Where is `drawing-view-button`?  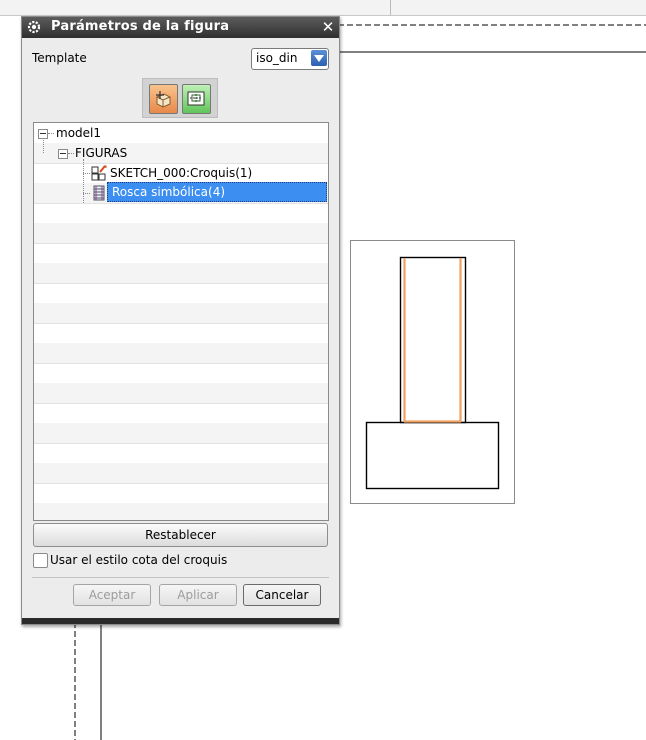
drawing-view-button is located at coordinates (196, 99).